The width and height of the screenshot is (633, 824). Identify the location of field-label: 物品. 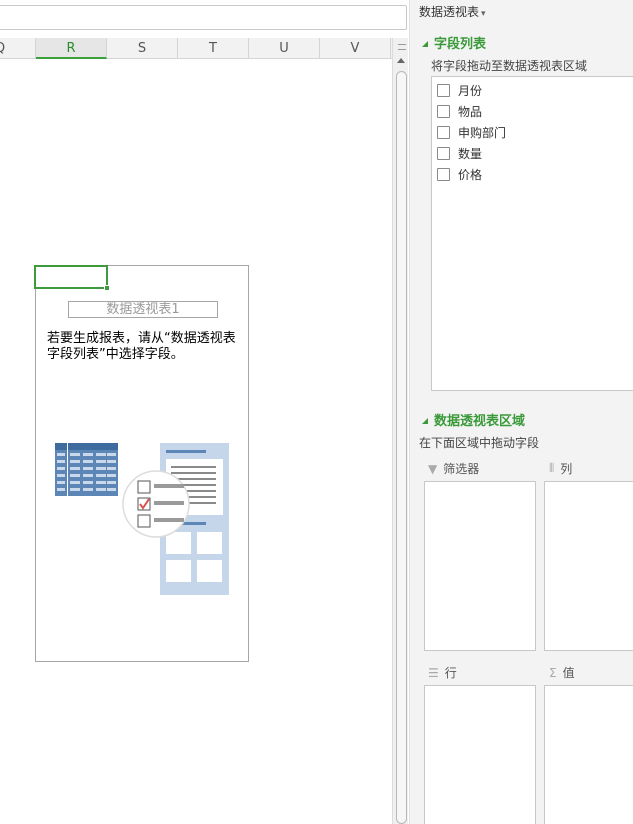
(470, 111).